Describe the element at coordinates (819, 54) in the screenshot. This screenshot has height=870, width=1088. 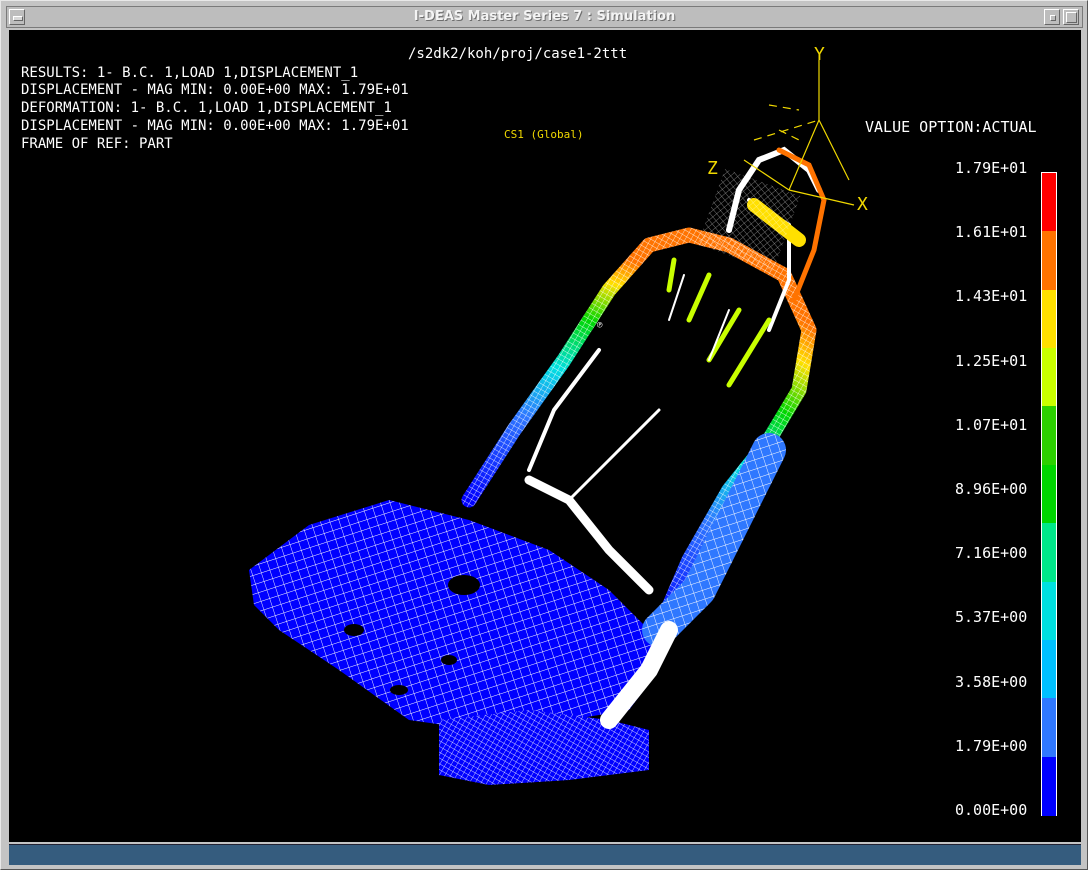
I see `axis-y-label: Y` at that location.